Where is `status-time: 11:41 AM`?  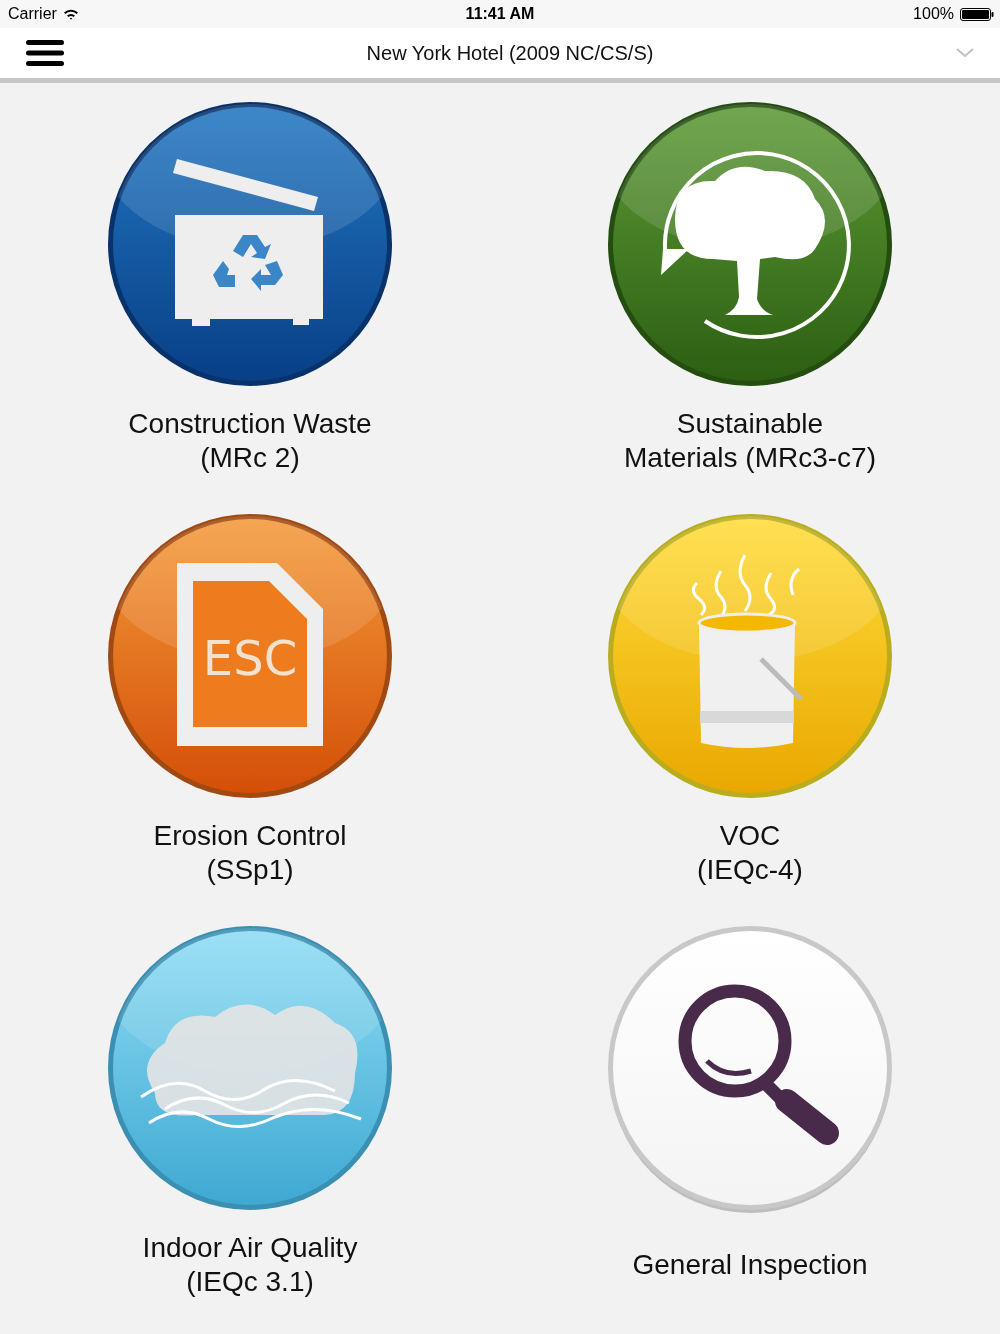
status-time: 11:41 AM is located at coordinates (500, 14).